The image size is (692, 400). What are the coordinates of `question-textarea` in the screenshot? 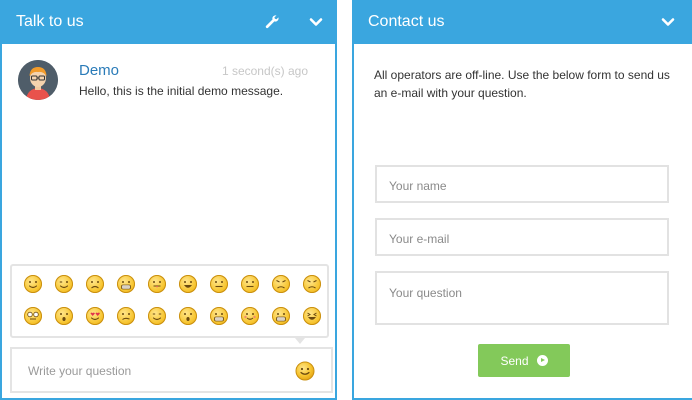 It's located at (524, 304).